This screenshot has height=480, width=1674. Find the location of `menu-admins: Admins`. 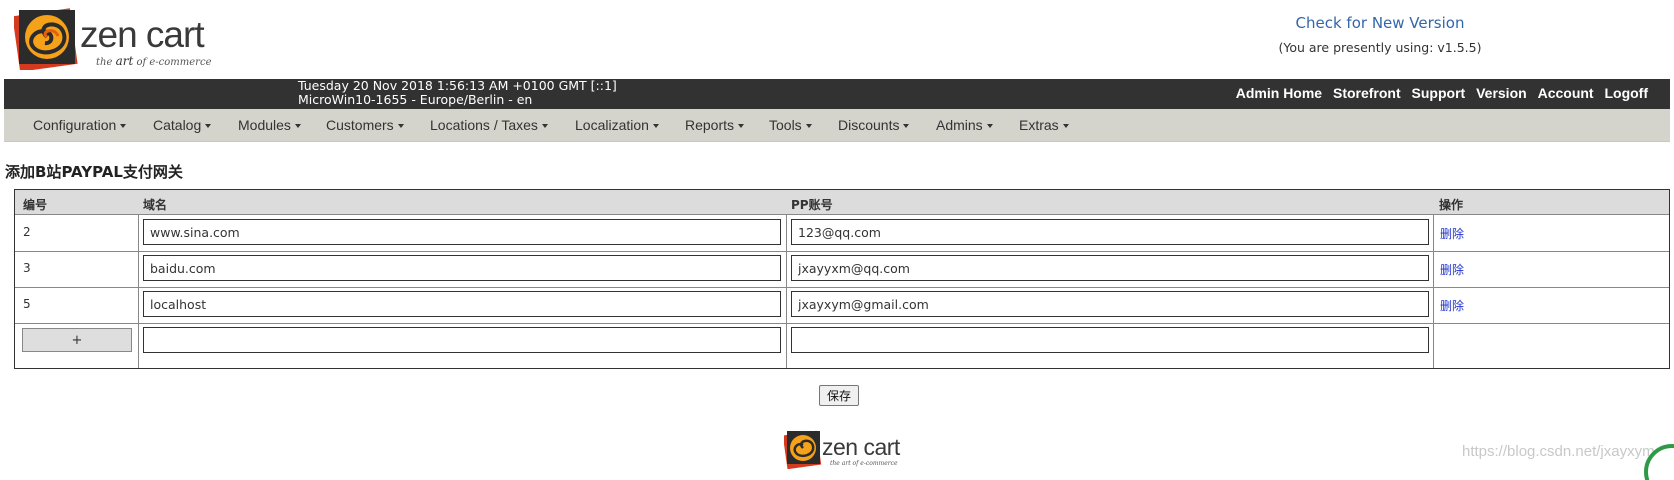

menu-admins: Admins is located at coordinates (964, 125).